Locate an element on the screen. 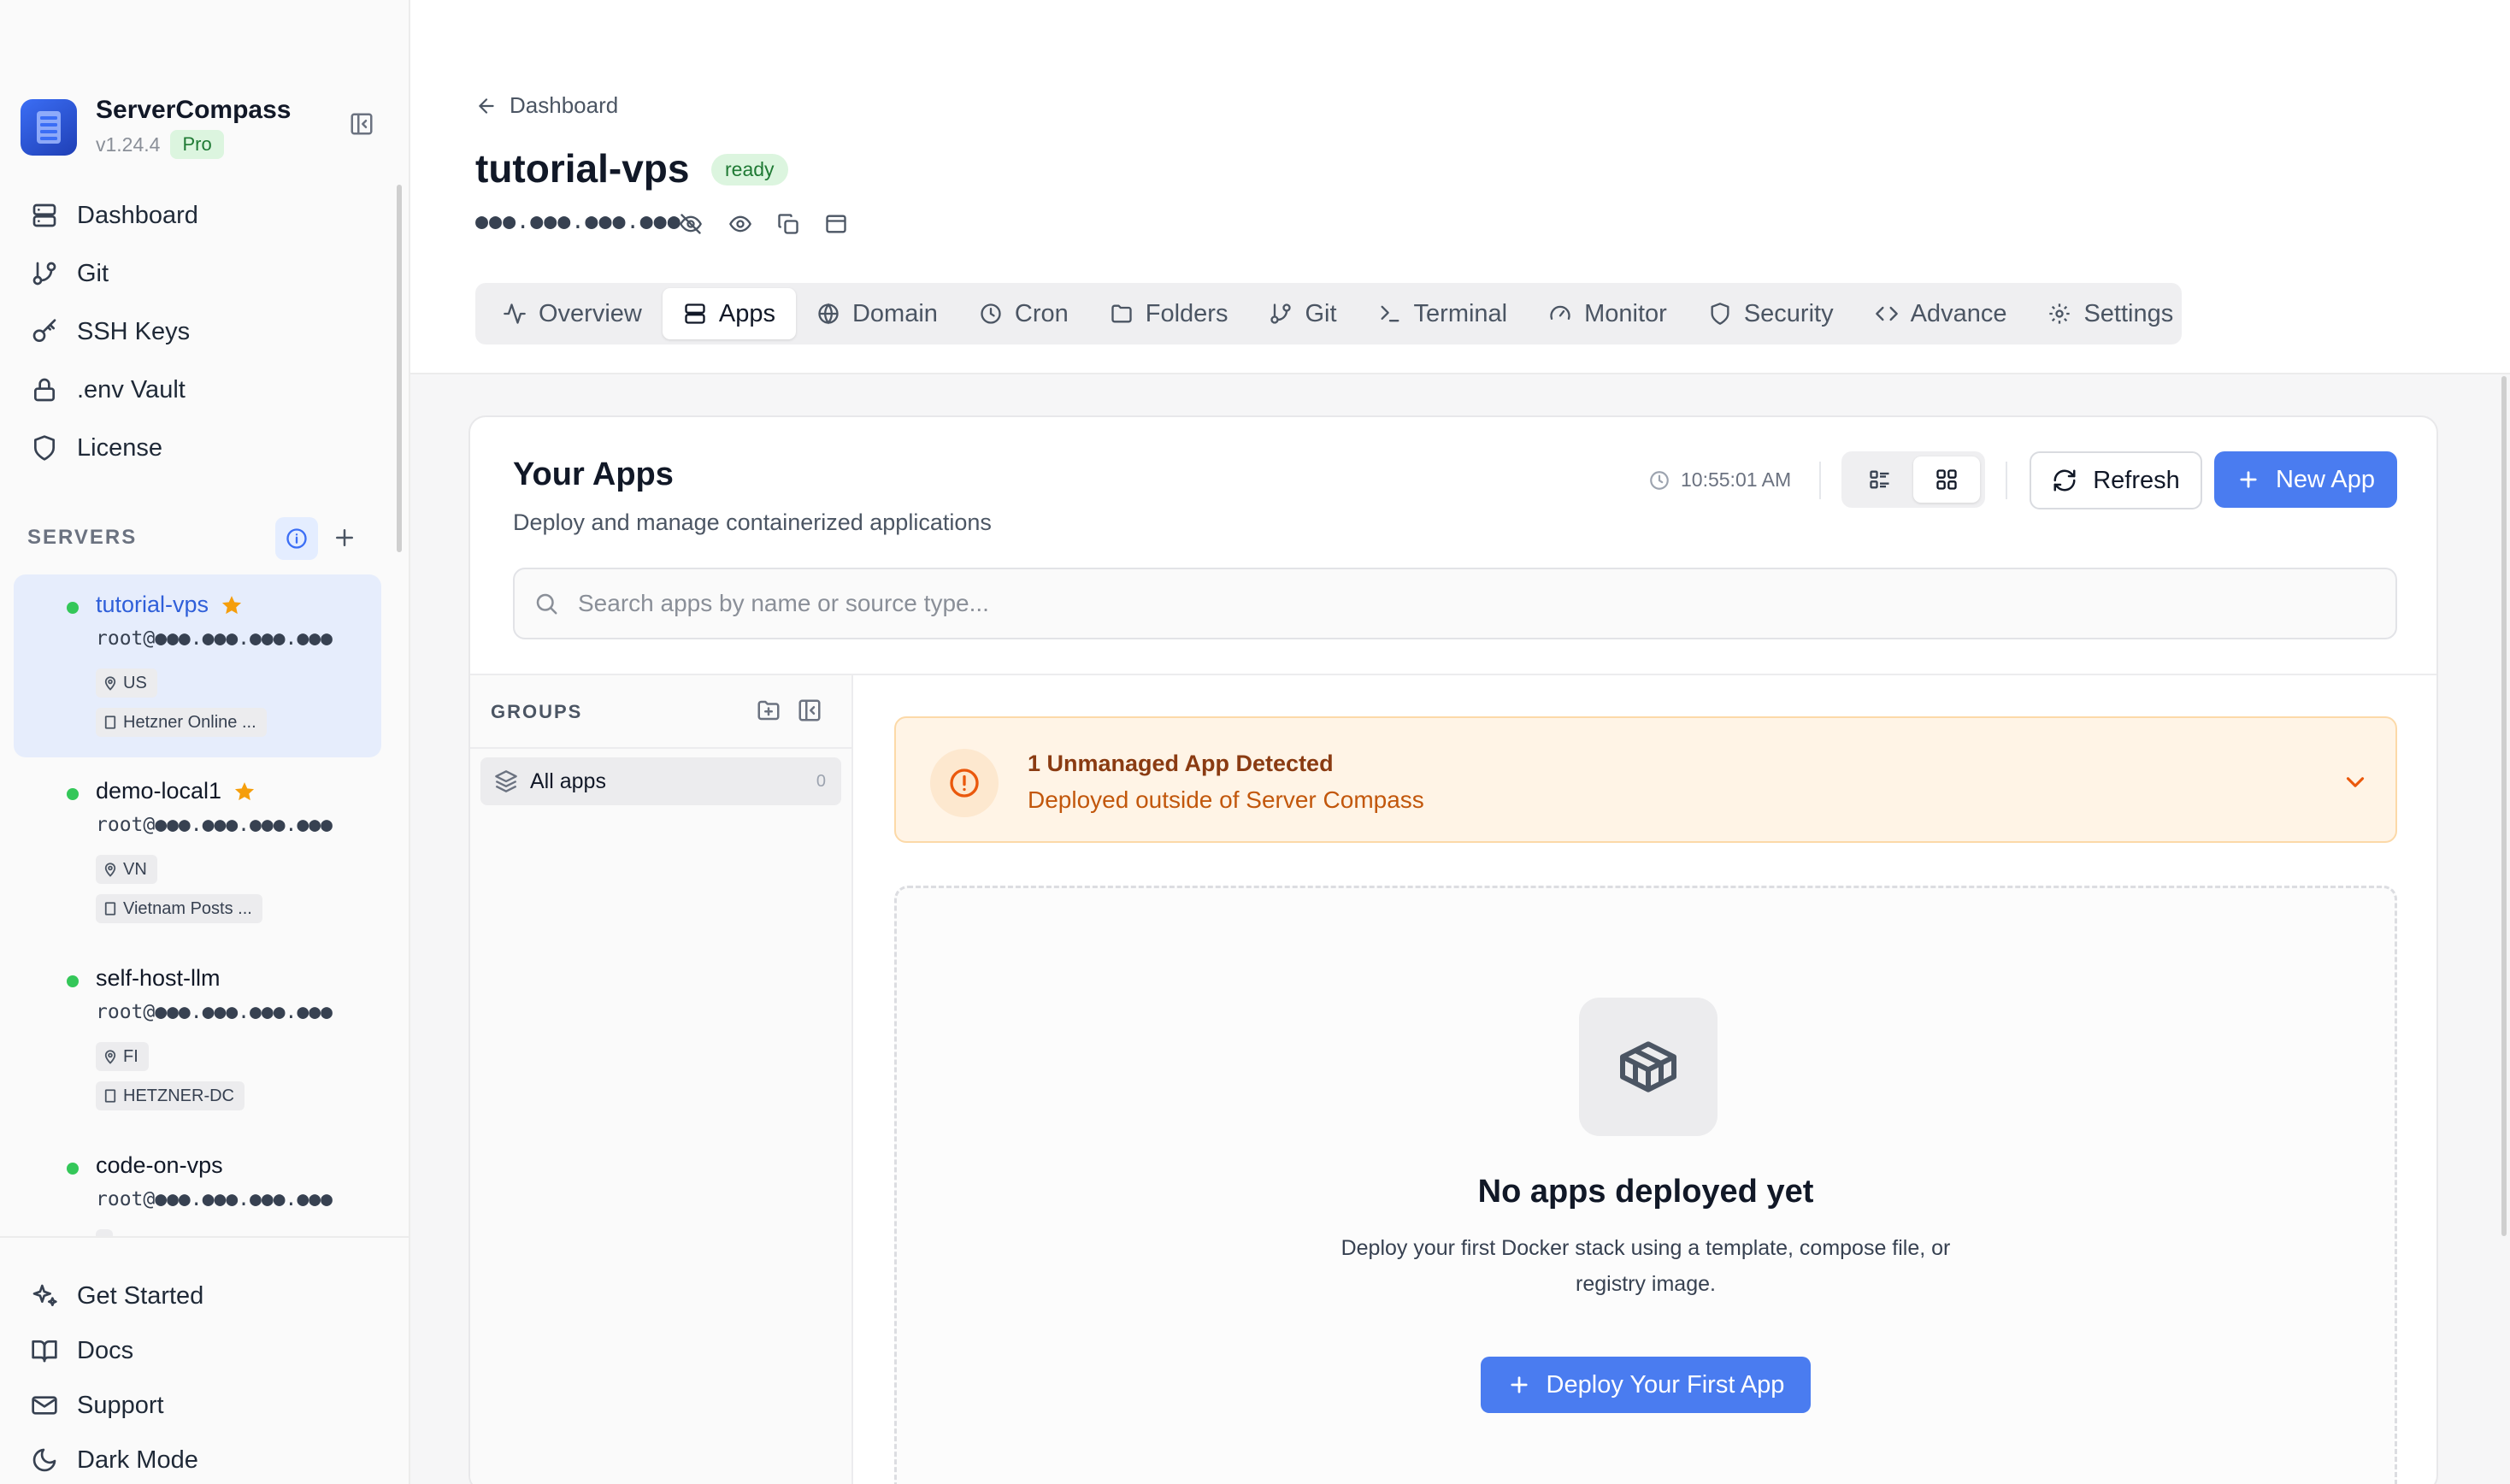 Image resolution: width=2510 pixels, height=1484 pixels. tab-git: Git is located at coordinates (1302, 313).